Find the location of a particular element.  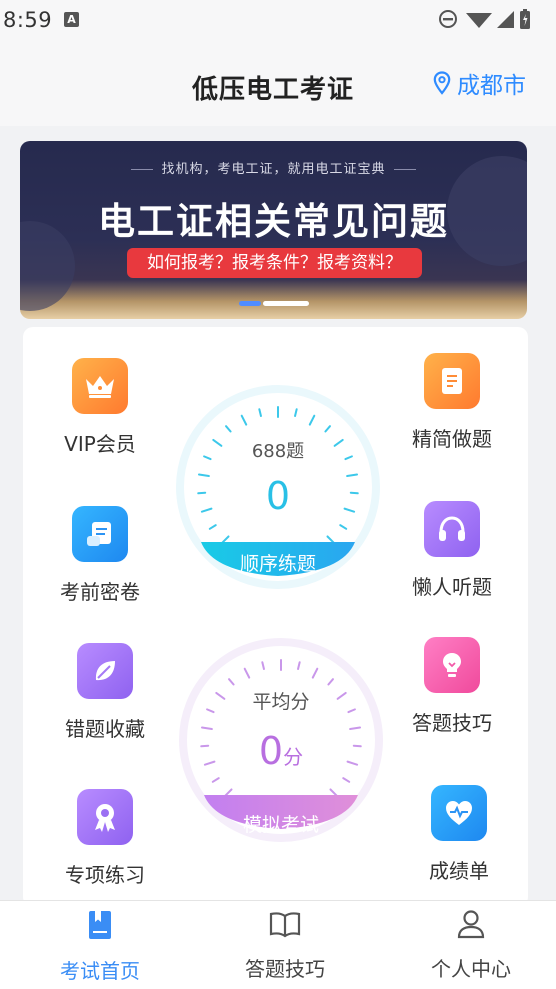

city-selector: 成都市 is located at coordinates (479, 83).